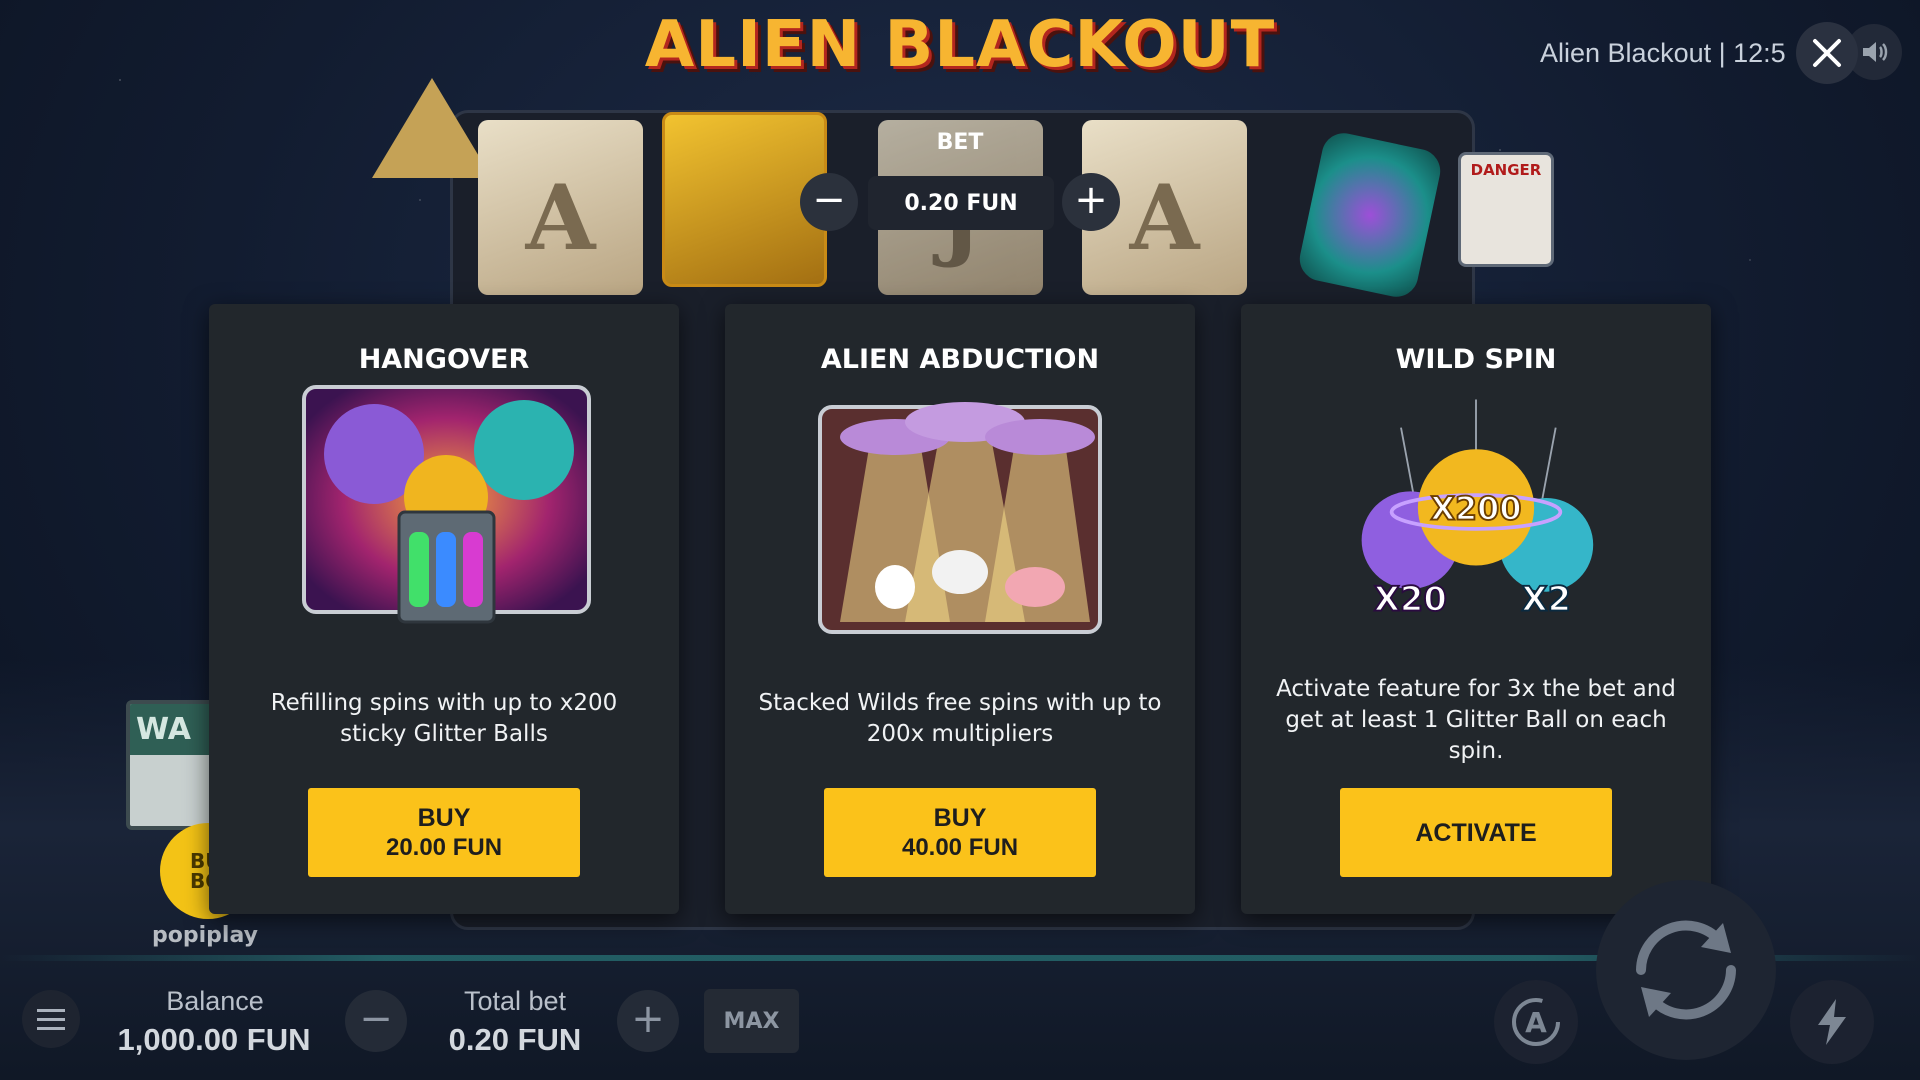  I want to click on brand-logo: popiplay, so click(205, 935).